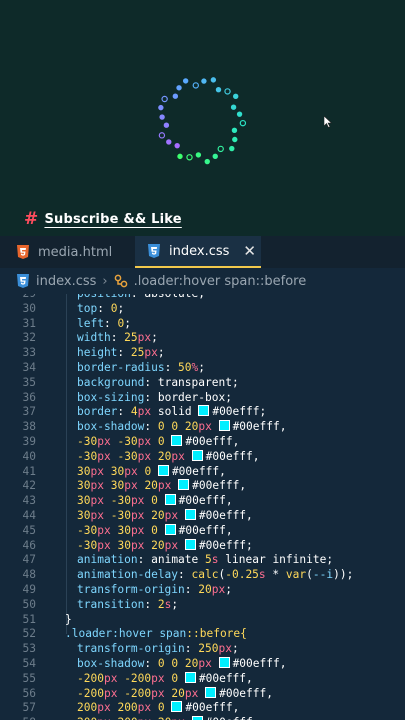  Describe the element at coordinates (29, 693) in the screenshot. I see `line-number: 56` at that location.